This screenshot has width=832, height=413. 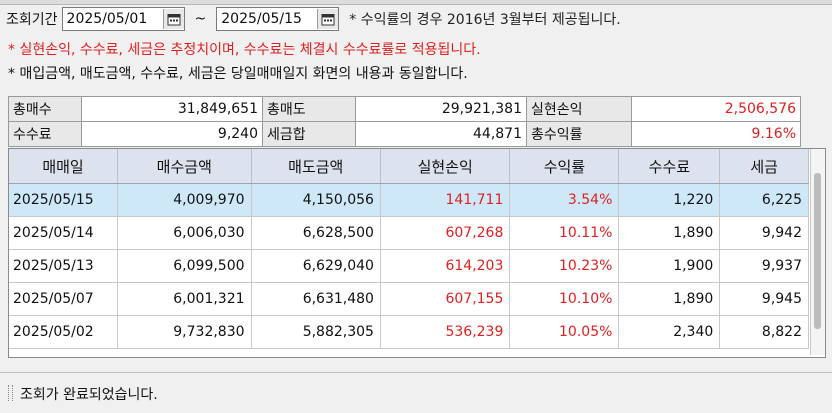 I want to click on total-buy-label: 총매수, so click(x=45, y=109).